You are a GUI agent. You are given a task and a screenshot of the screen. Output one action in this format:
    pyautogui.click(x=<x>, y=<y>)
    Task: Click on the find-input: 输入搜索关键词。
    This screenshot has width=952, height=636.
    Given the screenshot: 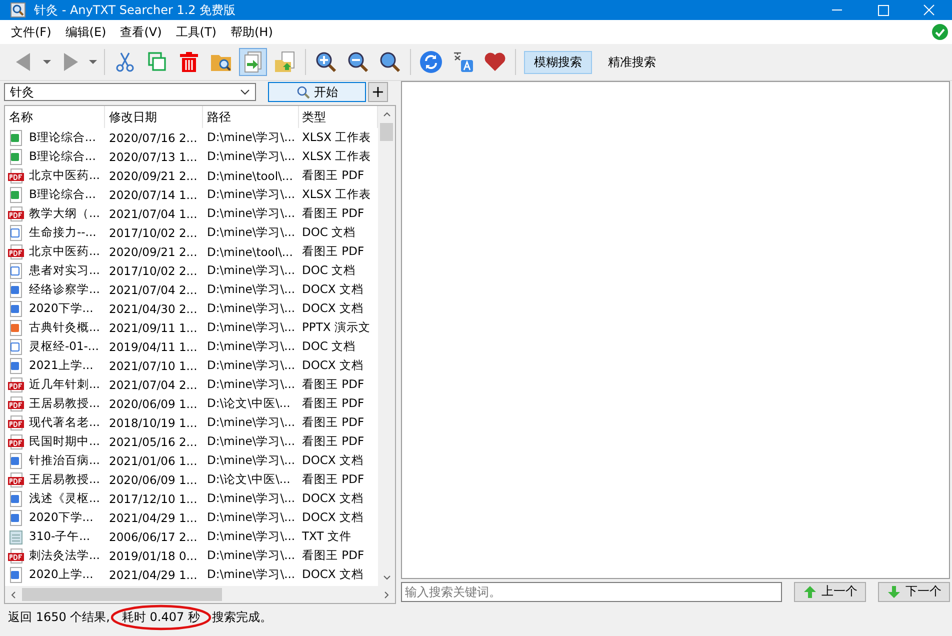 What is the action you would take?
    pyautogui.click(x=591, y=592)
    